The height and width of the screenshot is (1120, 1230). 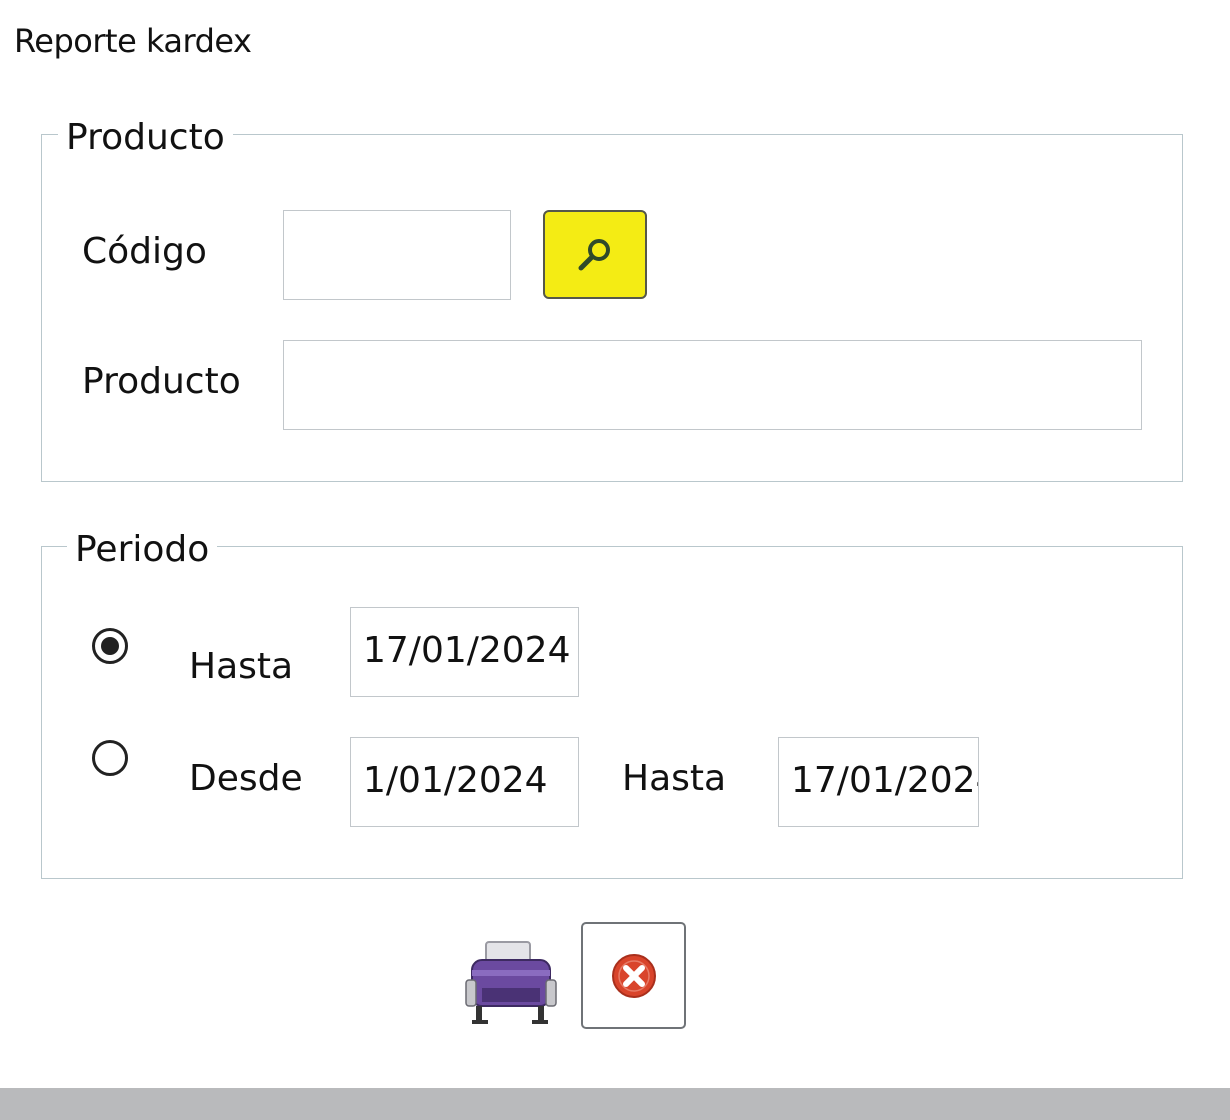 I want to click on close-circle-icon, so click(x=633, y=975).